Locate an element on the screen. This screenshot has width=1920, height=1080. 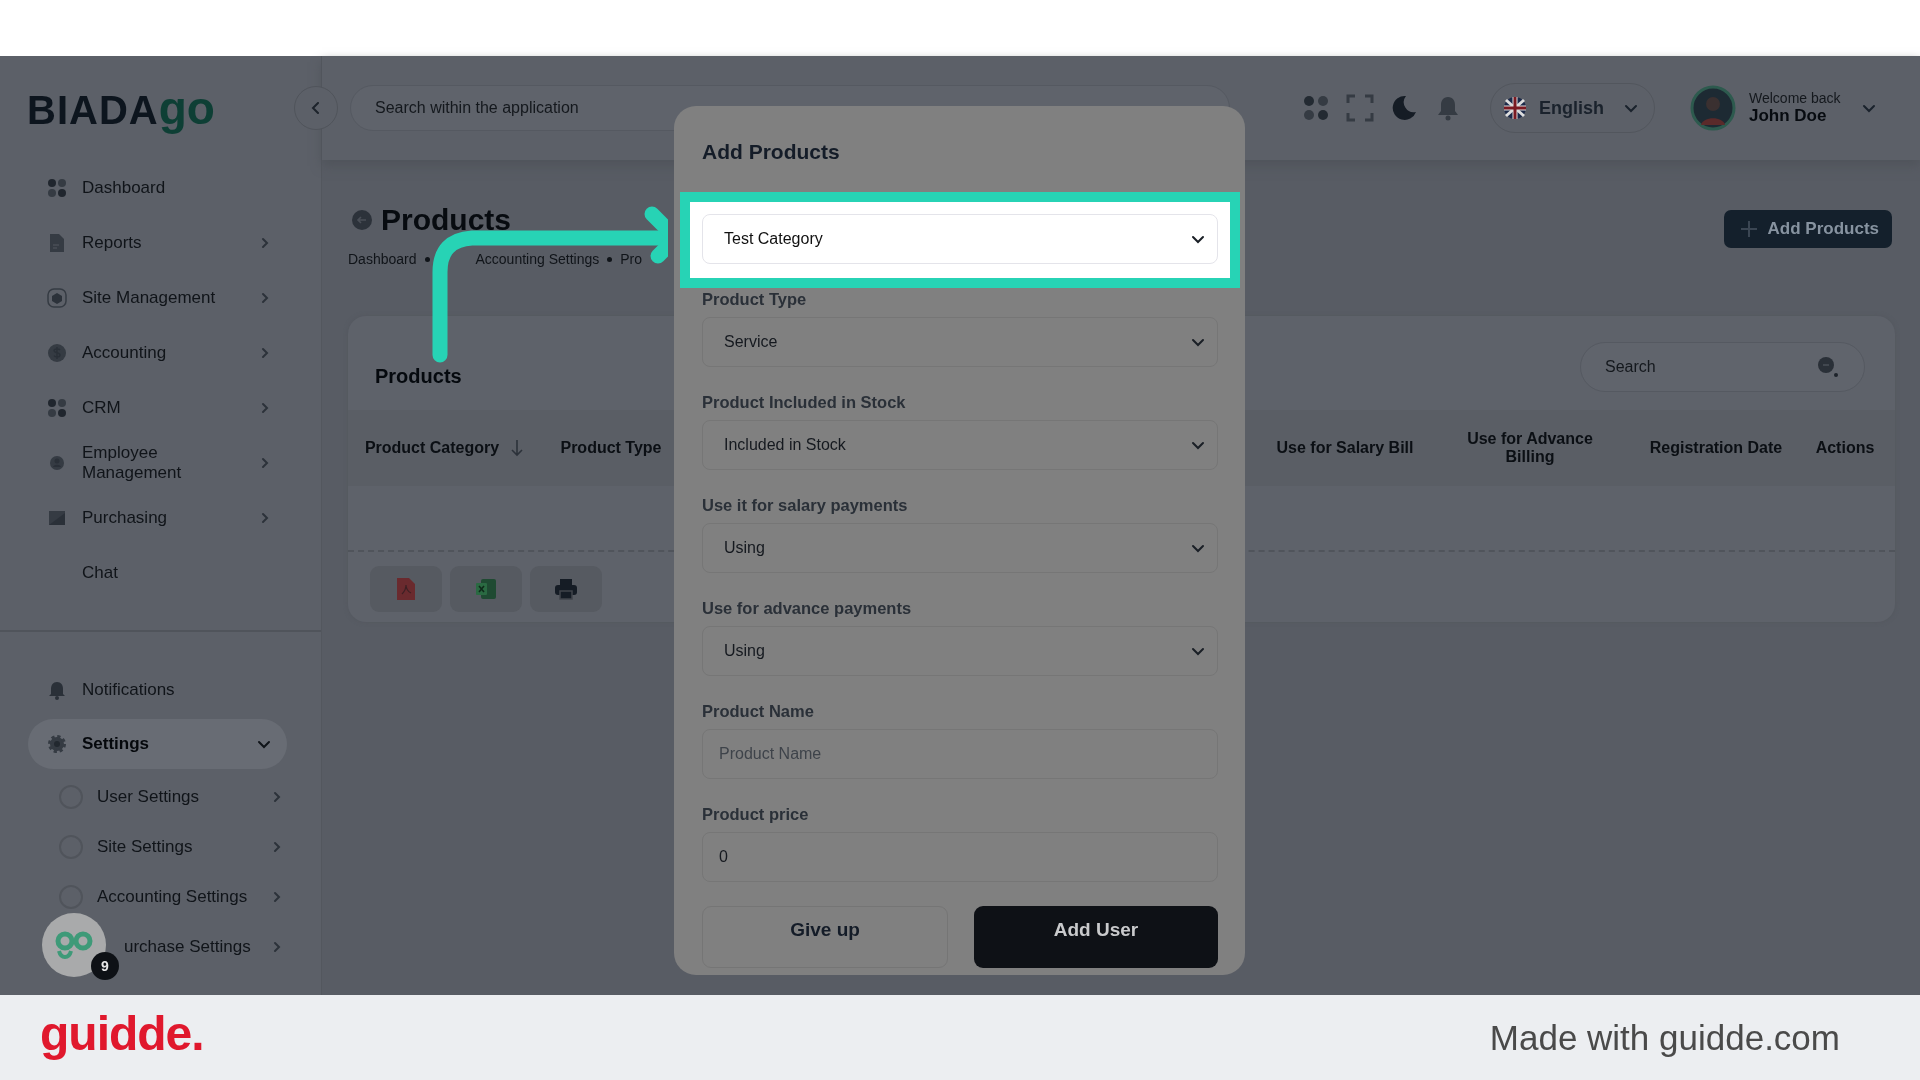
input-field: Product Name is located at coordinates (960, 754).